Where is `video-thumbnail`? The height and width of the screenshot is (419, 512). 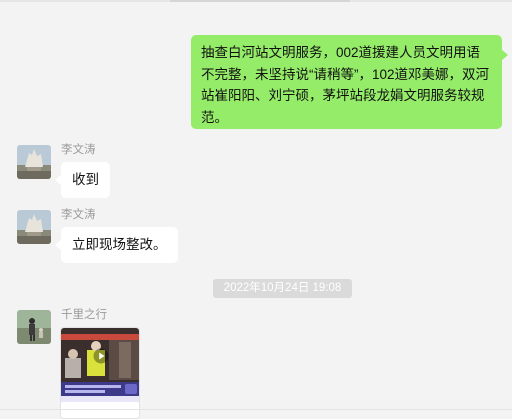 video-thumbnail is located at coordinates (100, 373).